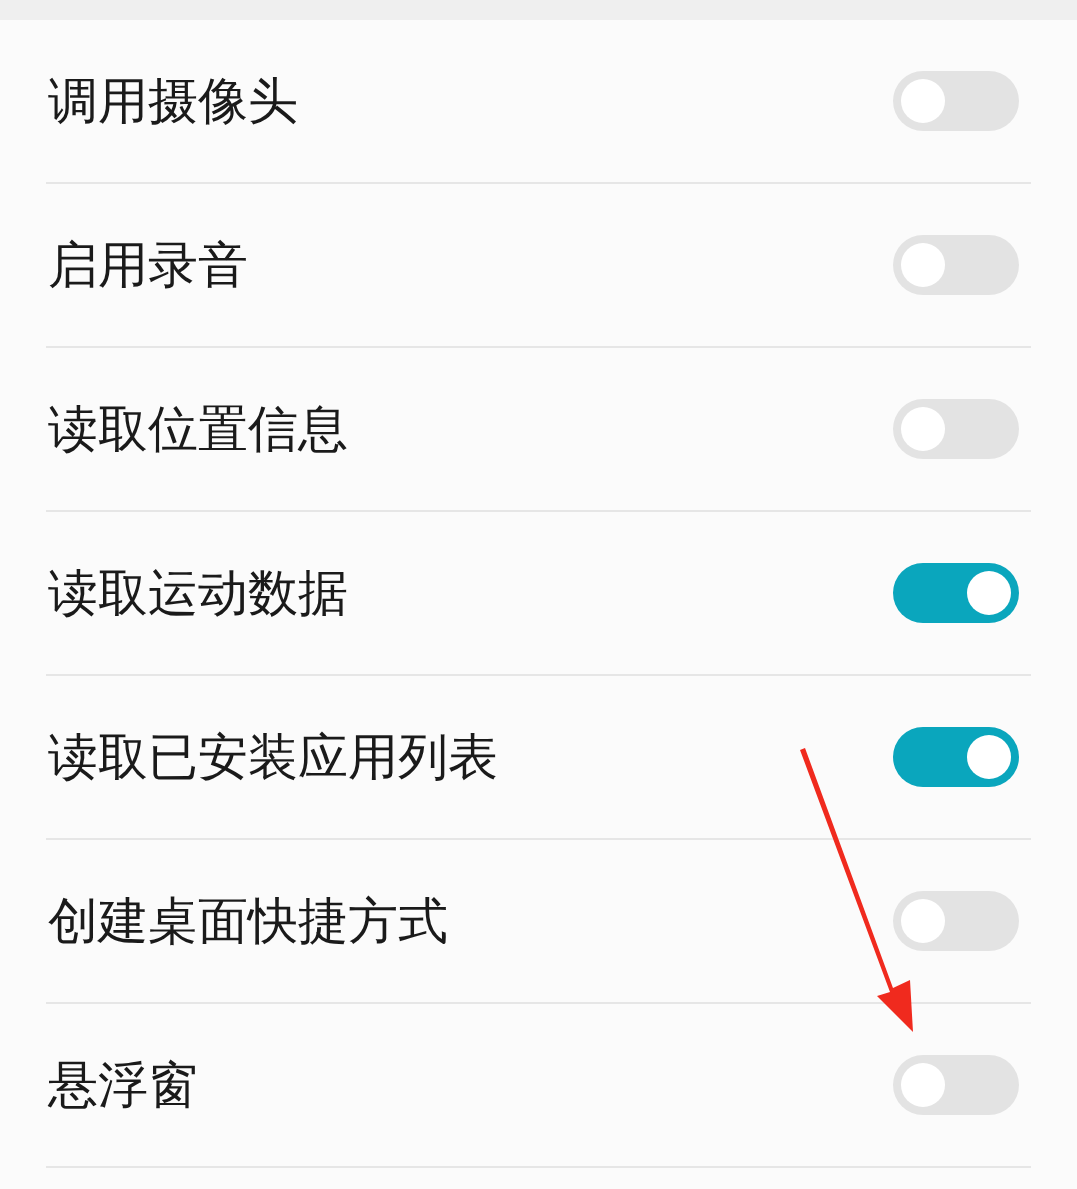 The image size is (1077, 1189). What do you see at coordinates (172, 101) in the screenshot?
I see `permission-label: 调用摄像头` at bounding box center [172, 101].